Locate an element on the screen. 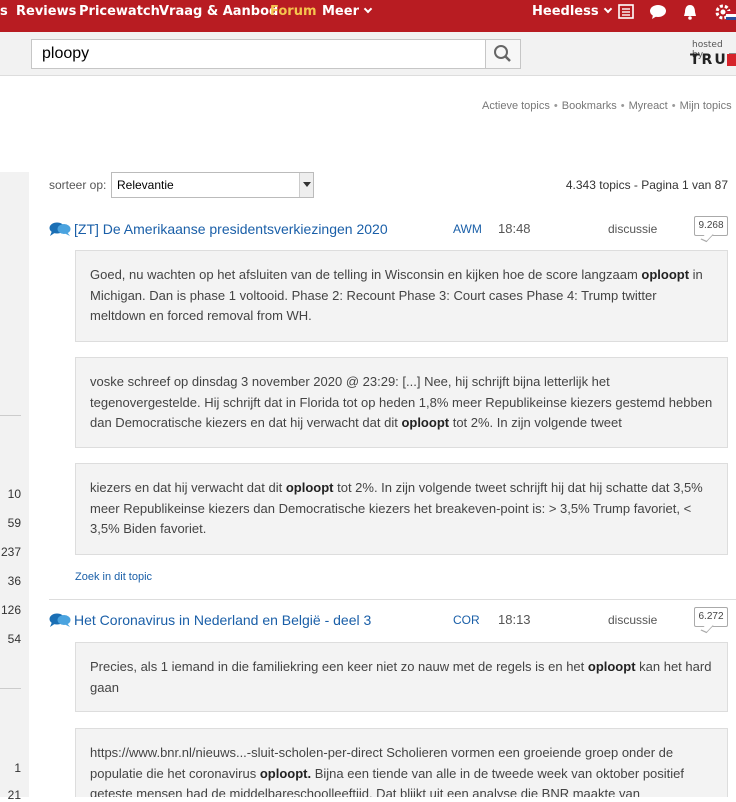 The width and height of the screenshot is (736, 802). search-input is located at coordinates (258, 54).